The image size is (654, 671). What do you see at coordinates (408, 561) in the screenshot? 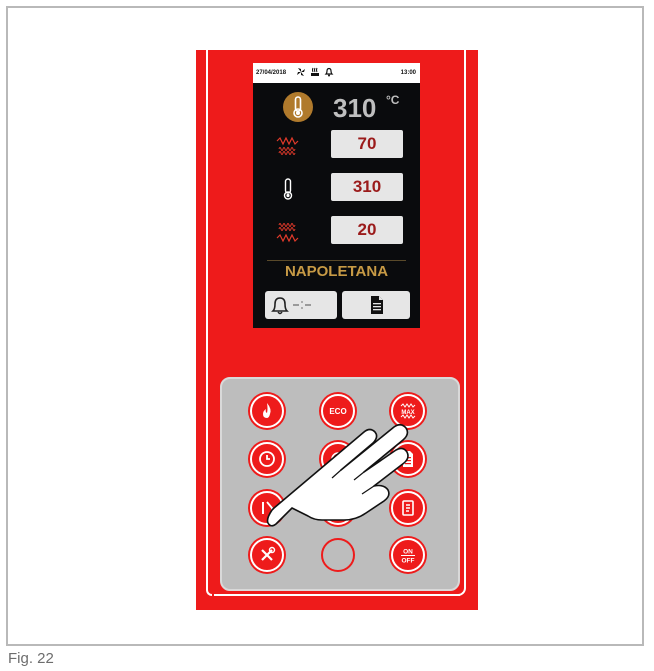
I see `power-off-label: OFF` at bounding box center [408, 561].